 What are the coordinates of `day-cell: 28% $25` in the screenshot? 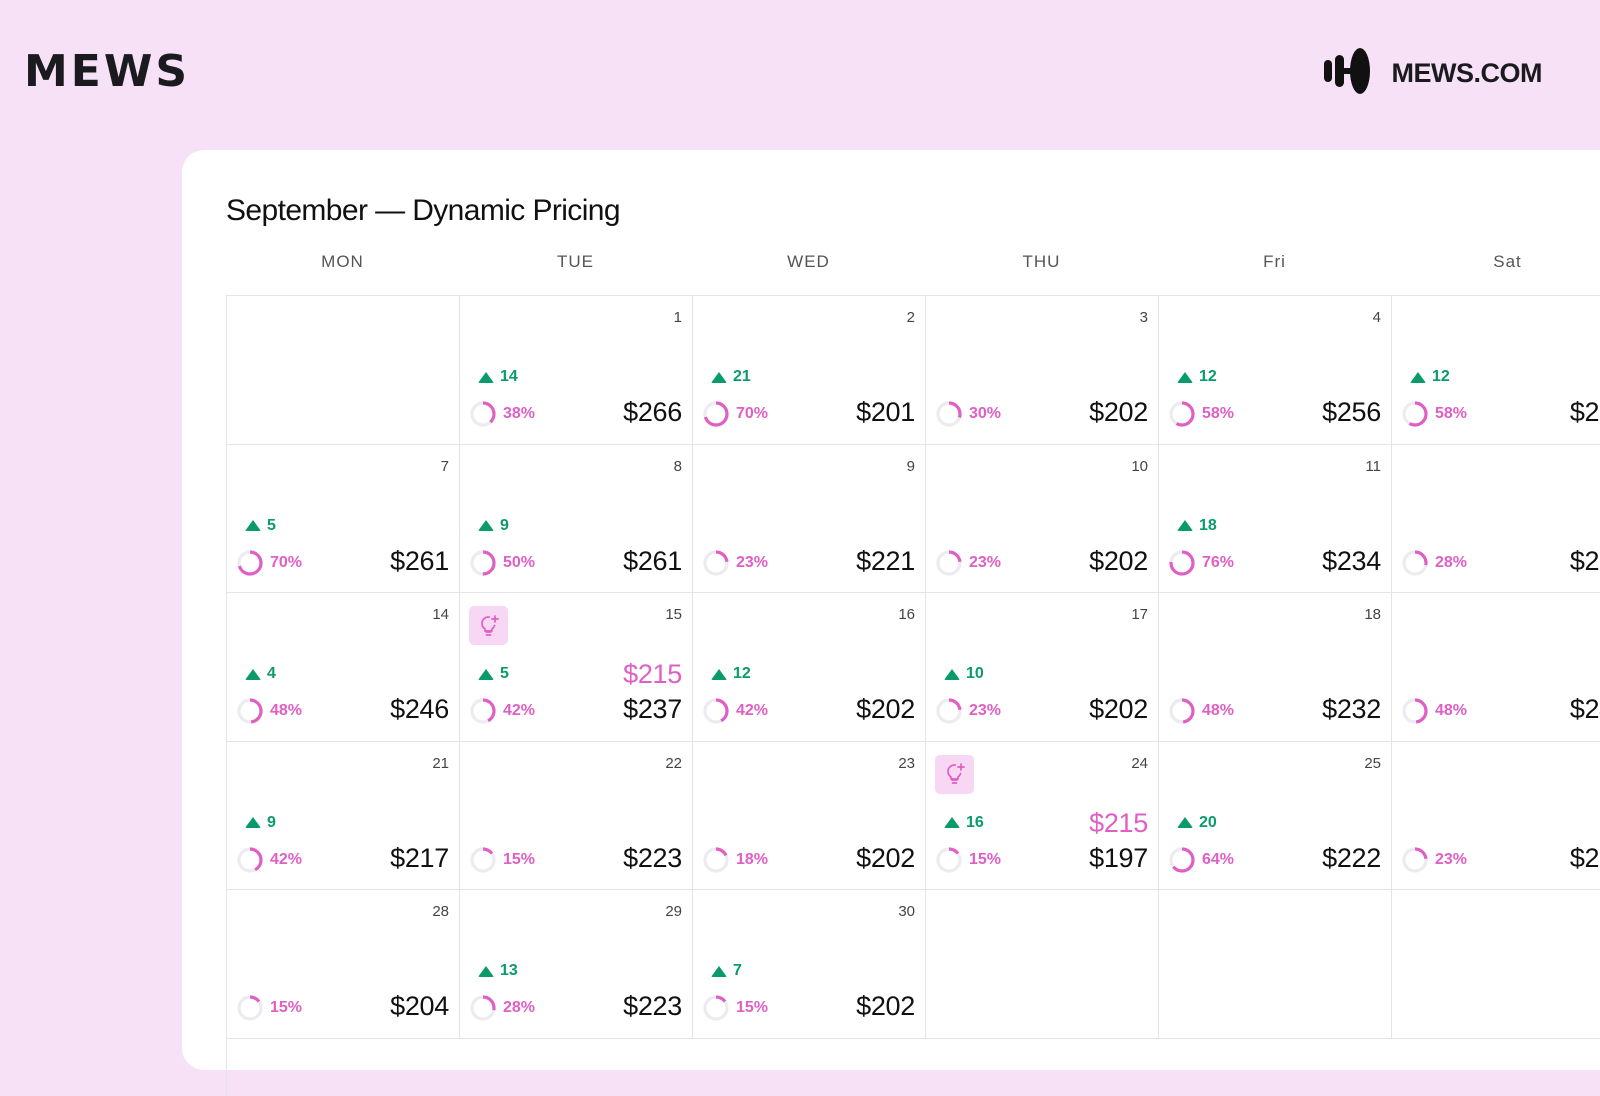 It's located at (1496, 519).